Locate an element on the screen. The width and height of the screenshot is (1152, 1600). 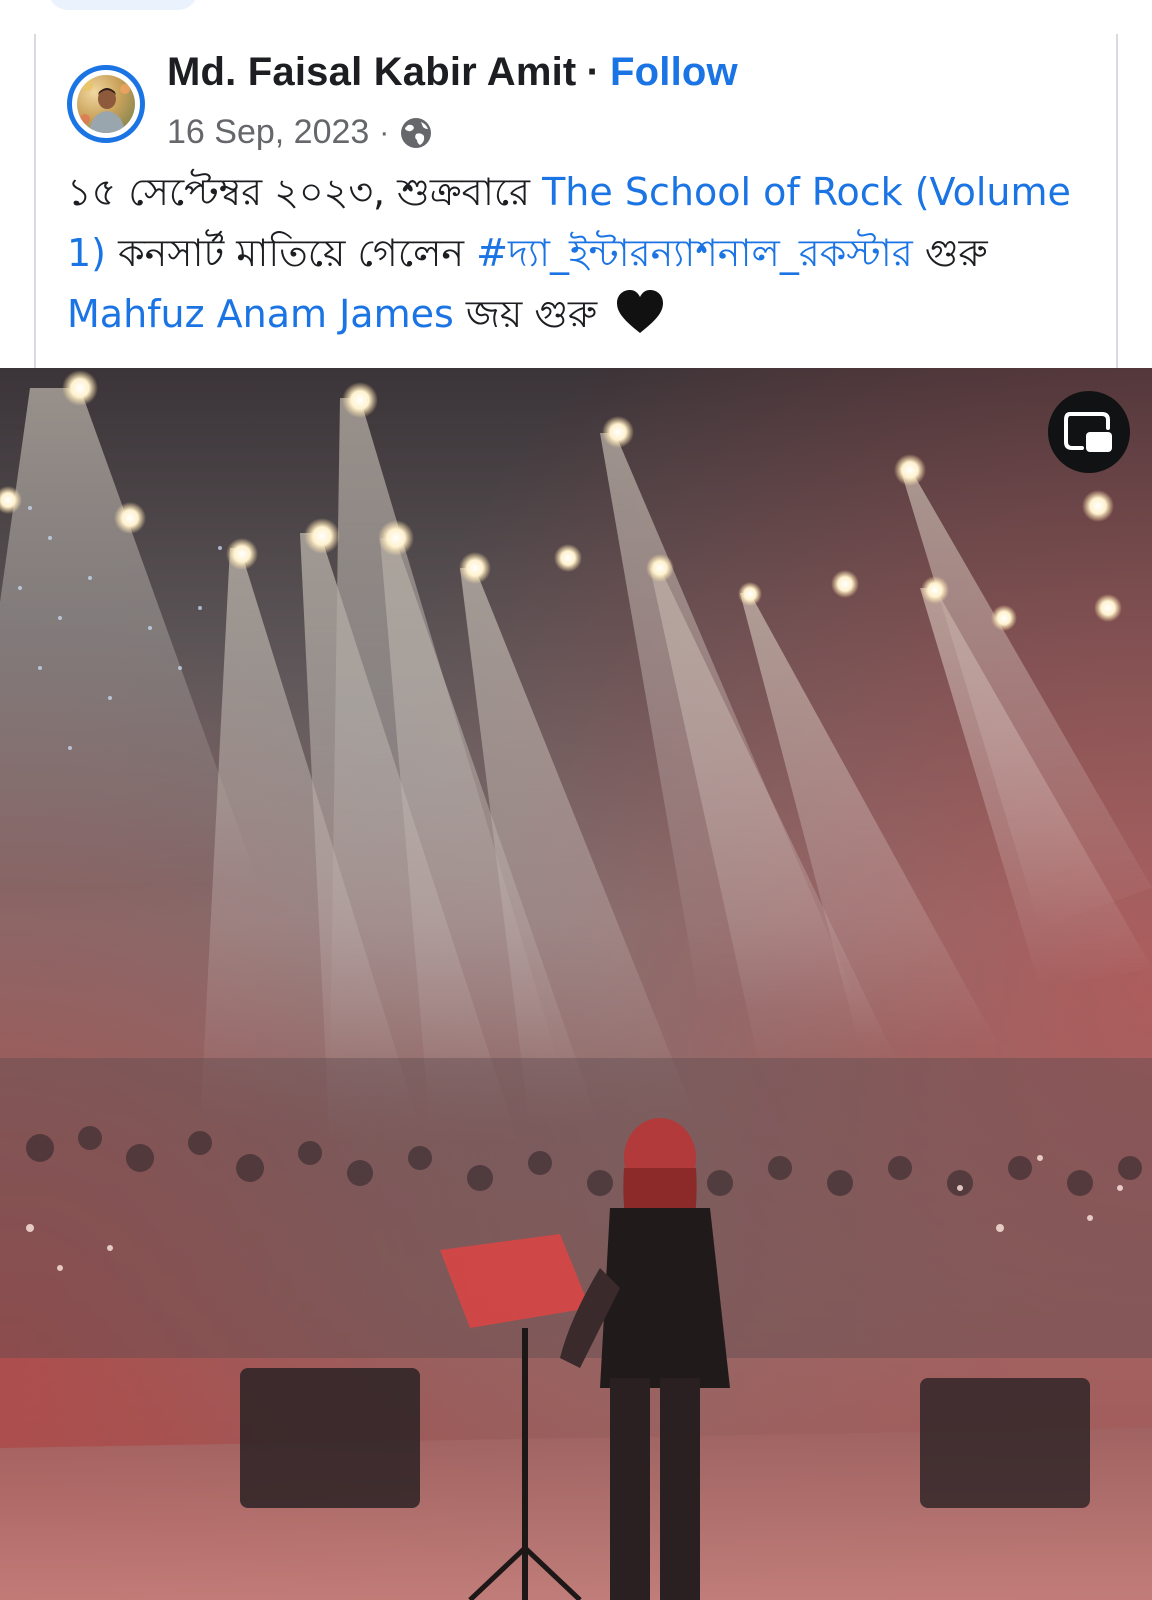
globe-icon is located at coordinates (416, 132).